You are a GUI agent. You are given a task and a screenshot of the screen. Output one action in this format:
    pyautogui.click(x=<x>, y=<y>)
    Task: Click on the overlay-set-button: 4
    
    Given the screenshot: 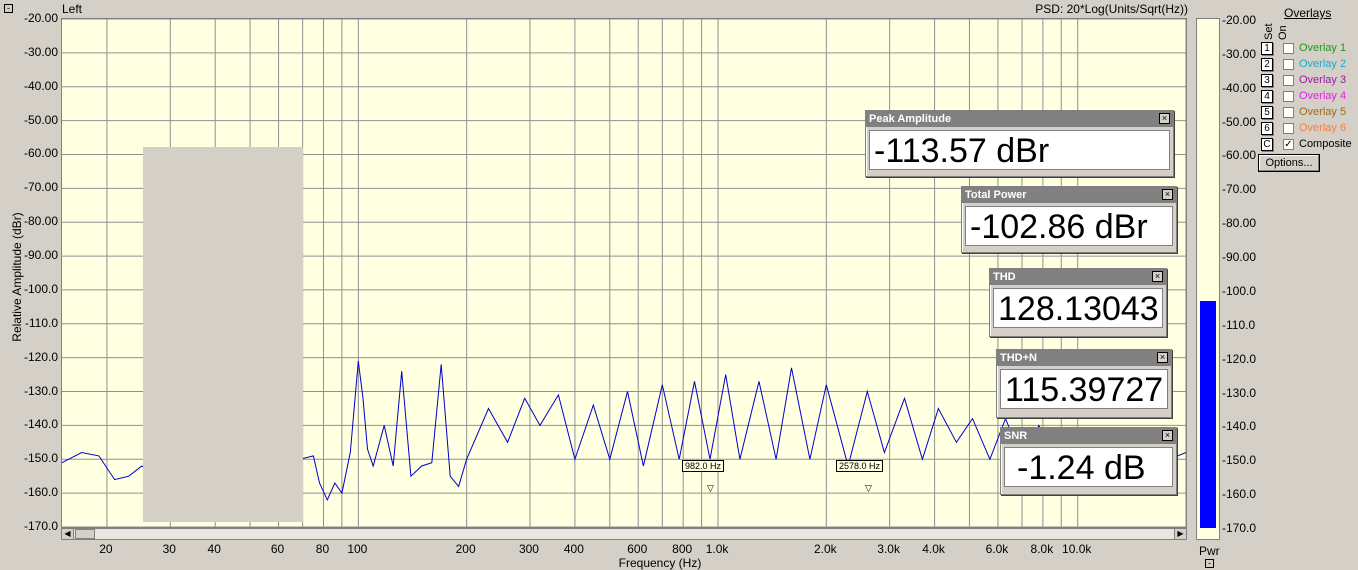 What is the action you would take?
    pyautogui.click(x=1267, y=96)
    